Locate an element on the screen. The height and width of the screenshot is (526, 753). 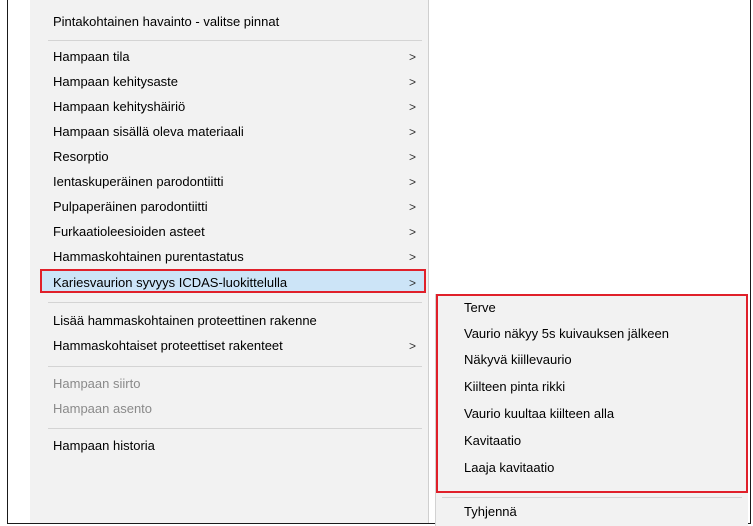
submenu-item-vaurio-kuultaa: Vaurio kuultaa kiilteen alla is located at coordinates (592, 414).